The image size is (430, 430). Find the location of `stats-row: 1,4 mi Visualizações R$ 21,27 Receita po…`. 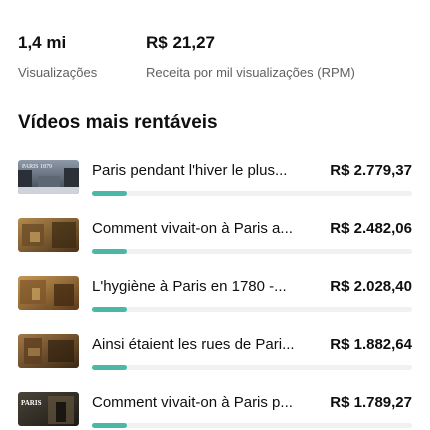

stats-row: 1,4 mi Visualizações R$ 21,27 Receita po… is located at coordinates (215, 57).